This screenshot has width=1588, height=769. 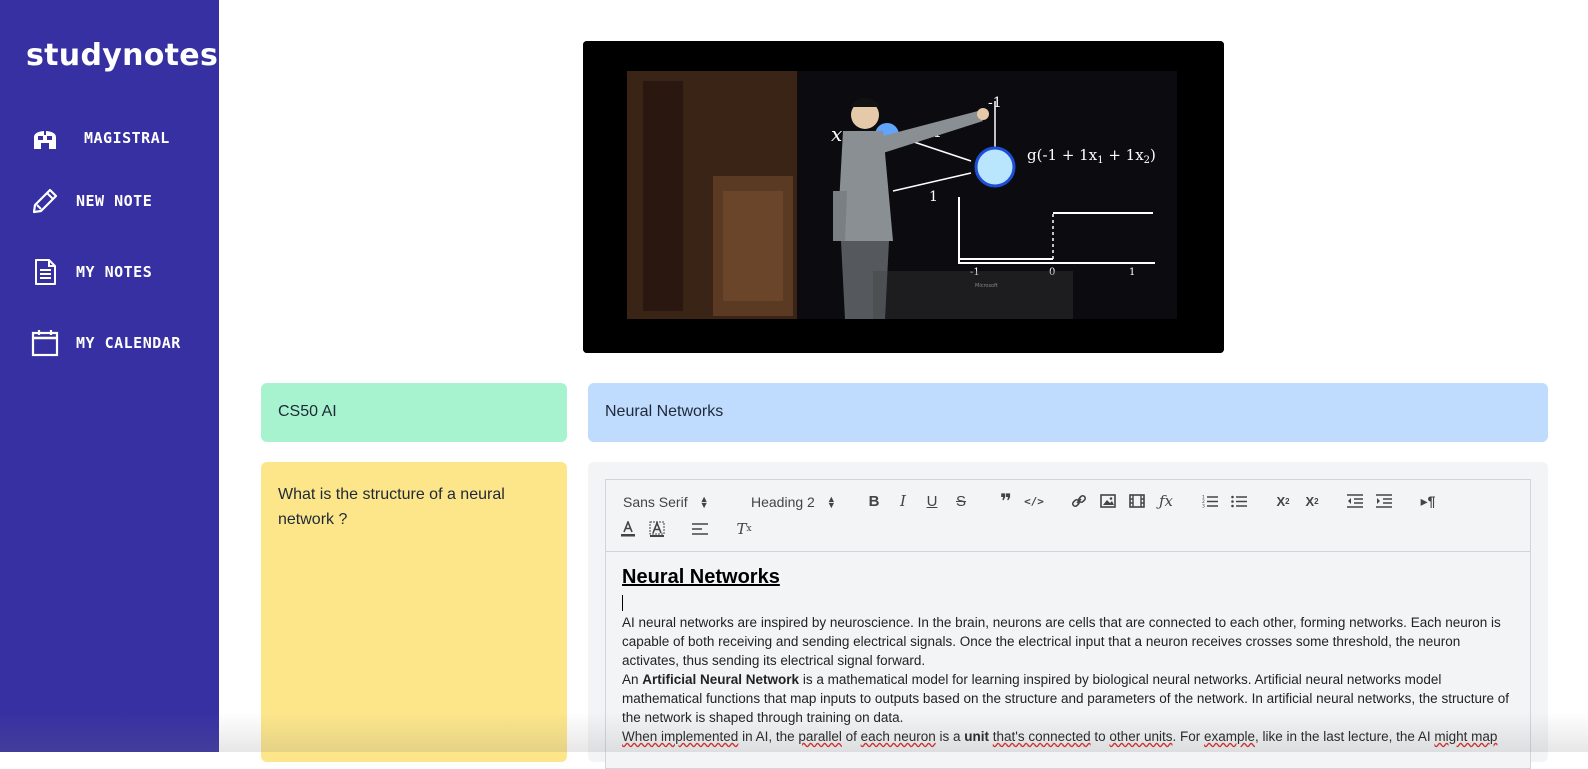 I want to click on calendar-icon, so click(x=45, y=343).